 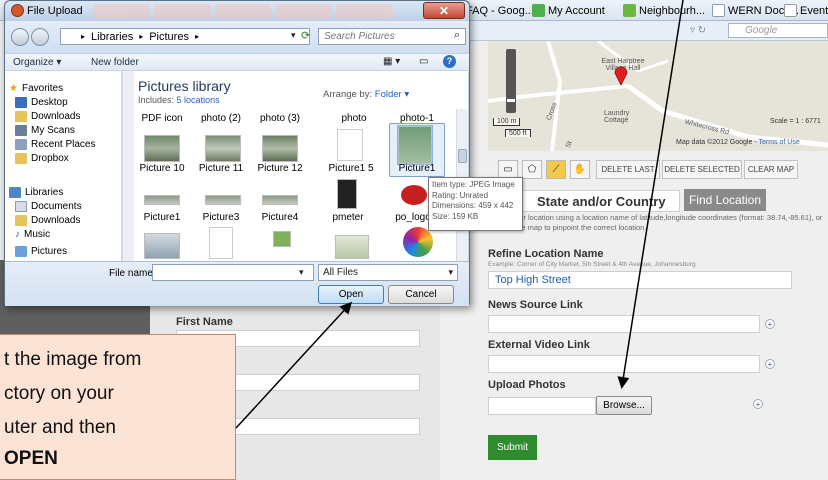 I want to click on search-icon: ⌕, so click(x=457, y=35).